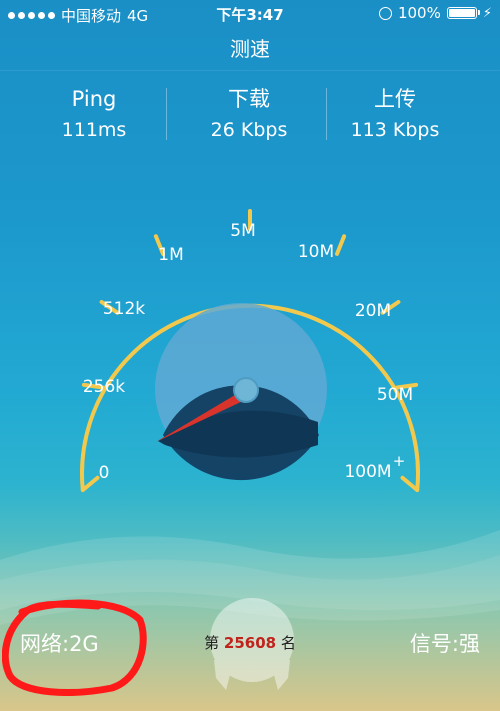 This screenshot has width=500, height=711. Describe the element at coordinates (124, 309) in the screenshot. I see `tick-label: 512k` at that location.